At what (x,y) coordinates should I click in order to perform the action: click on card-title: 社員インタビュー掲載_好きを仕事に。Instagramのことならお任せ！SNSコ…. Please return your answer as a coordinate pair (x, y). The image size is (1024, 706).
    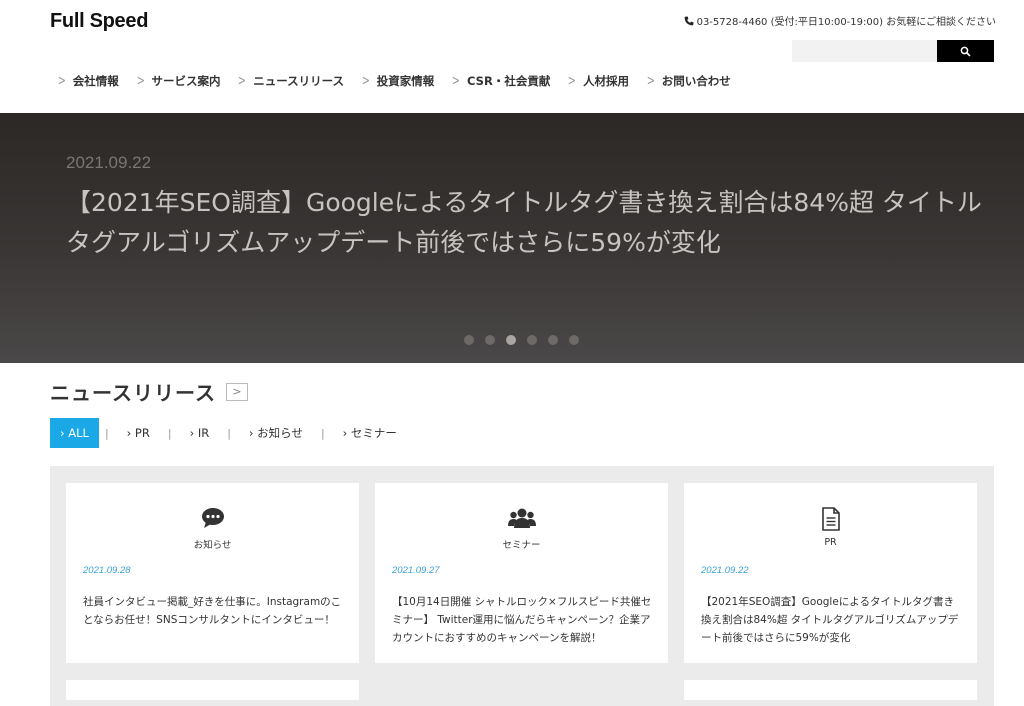
    Looking at the image, I should click on (214, 612).